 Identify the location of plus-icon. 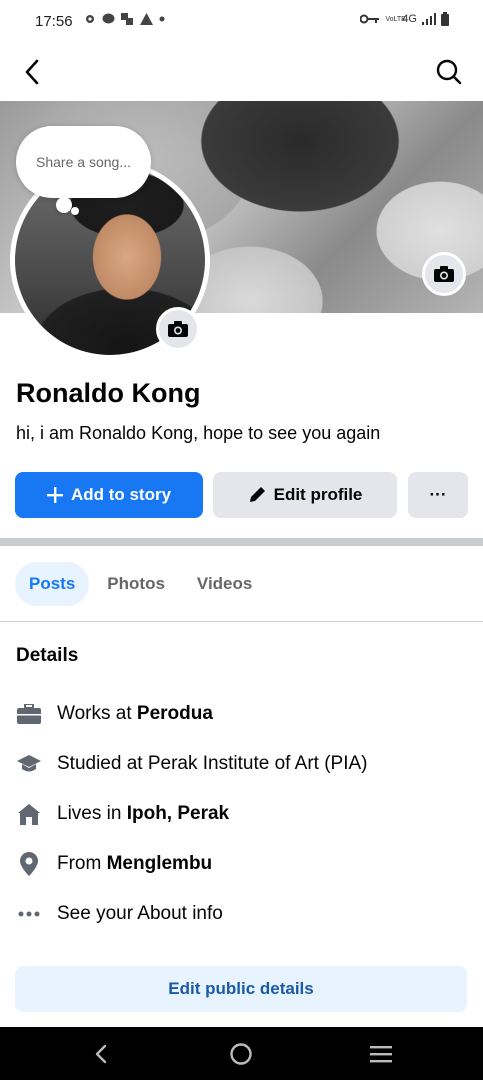
(54, 495).